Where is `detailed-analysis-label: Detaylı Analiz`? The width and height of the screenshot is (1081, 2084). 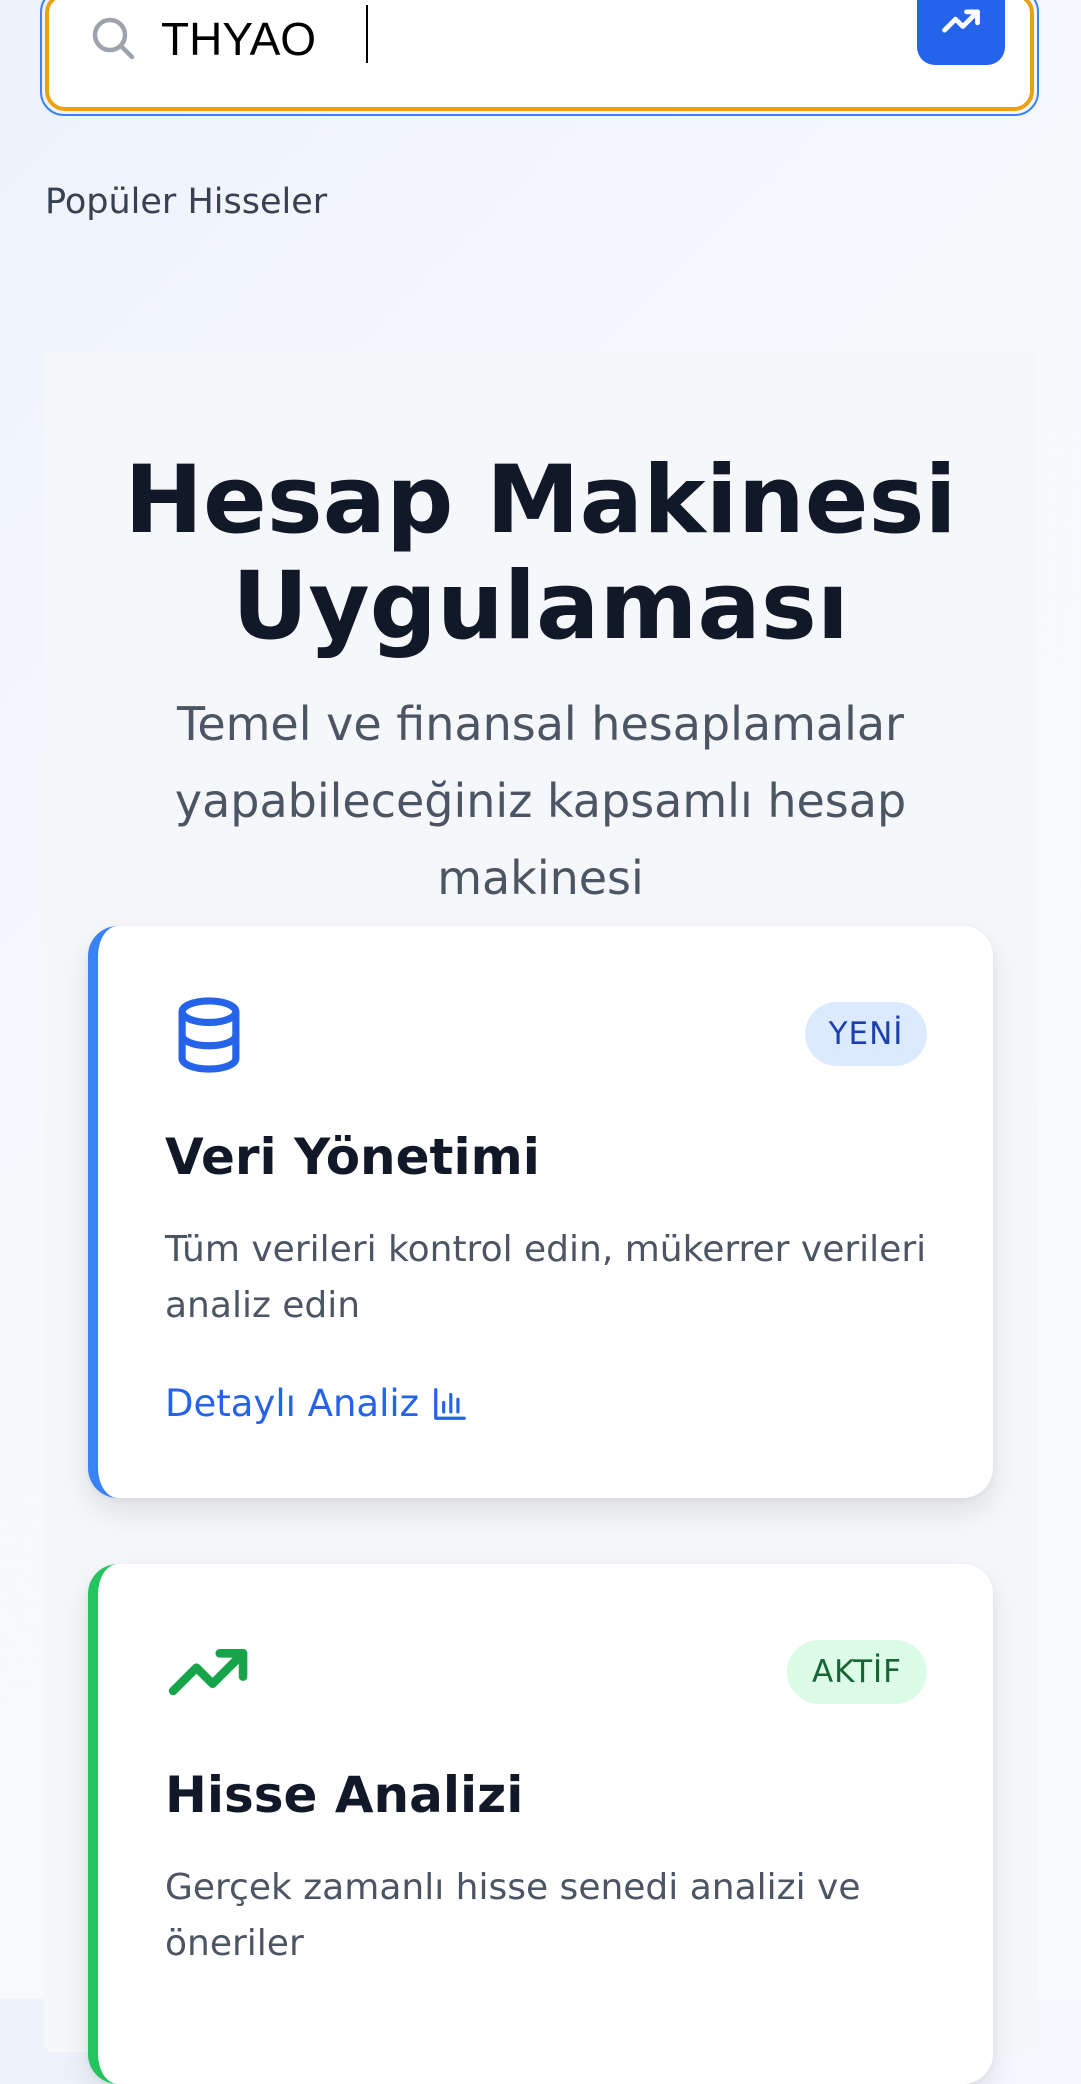 detailed-analysis-label: Detaylı Analiz is located at coordinates (292, 1403).